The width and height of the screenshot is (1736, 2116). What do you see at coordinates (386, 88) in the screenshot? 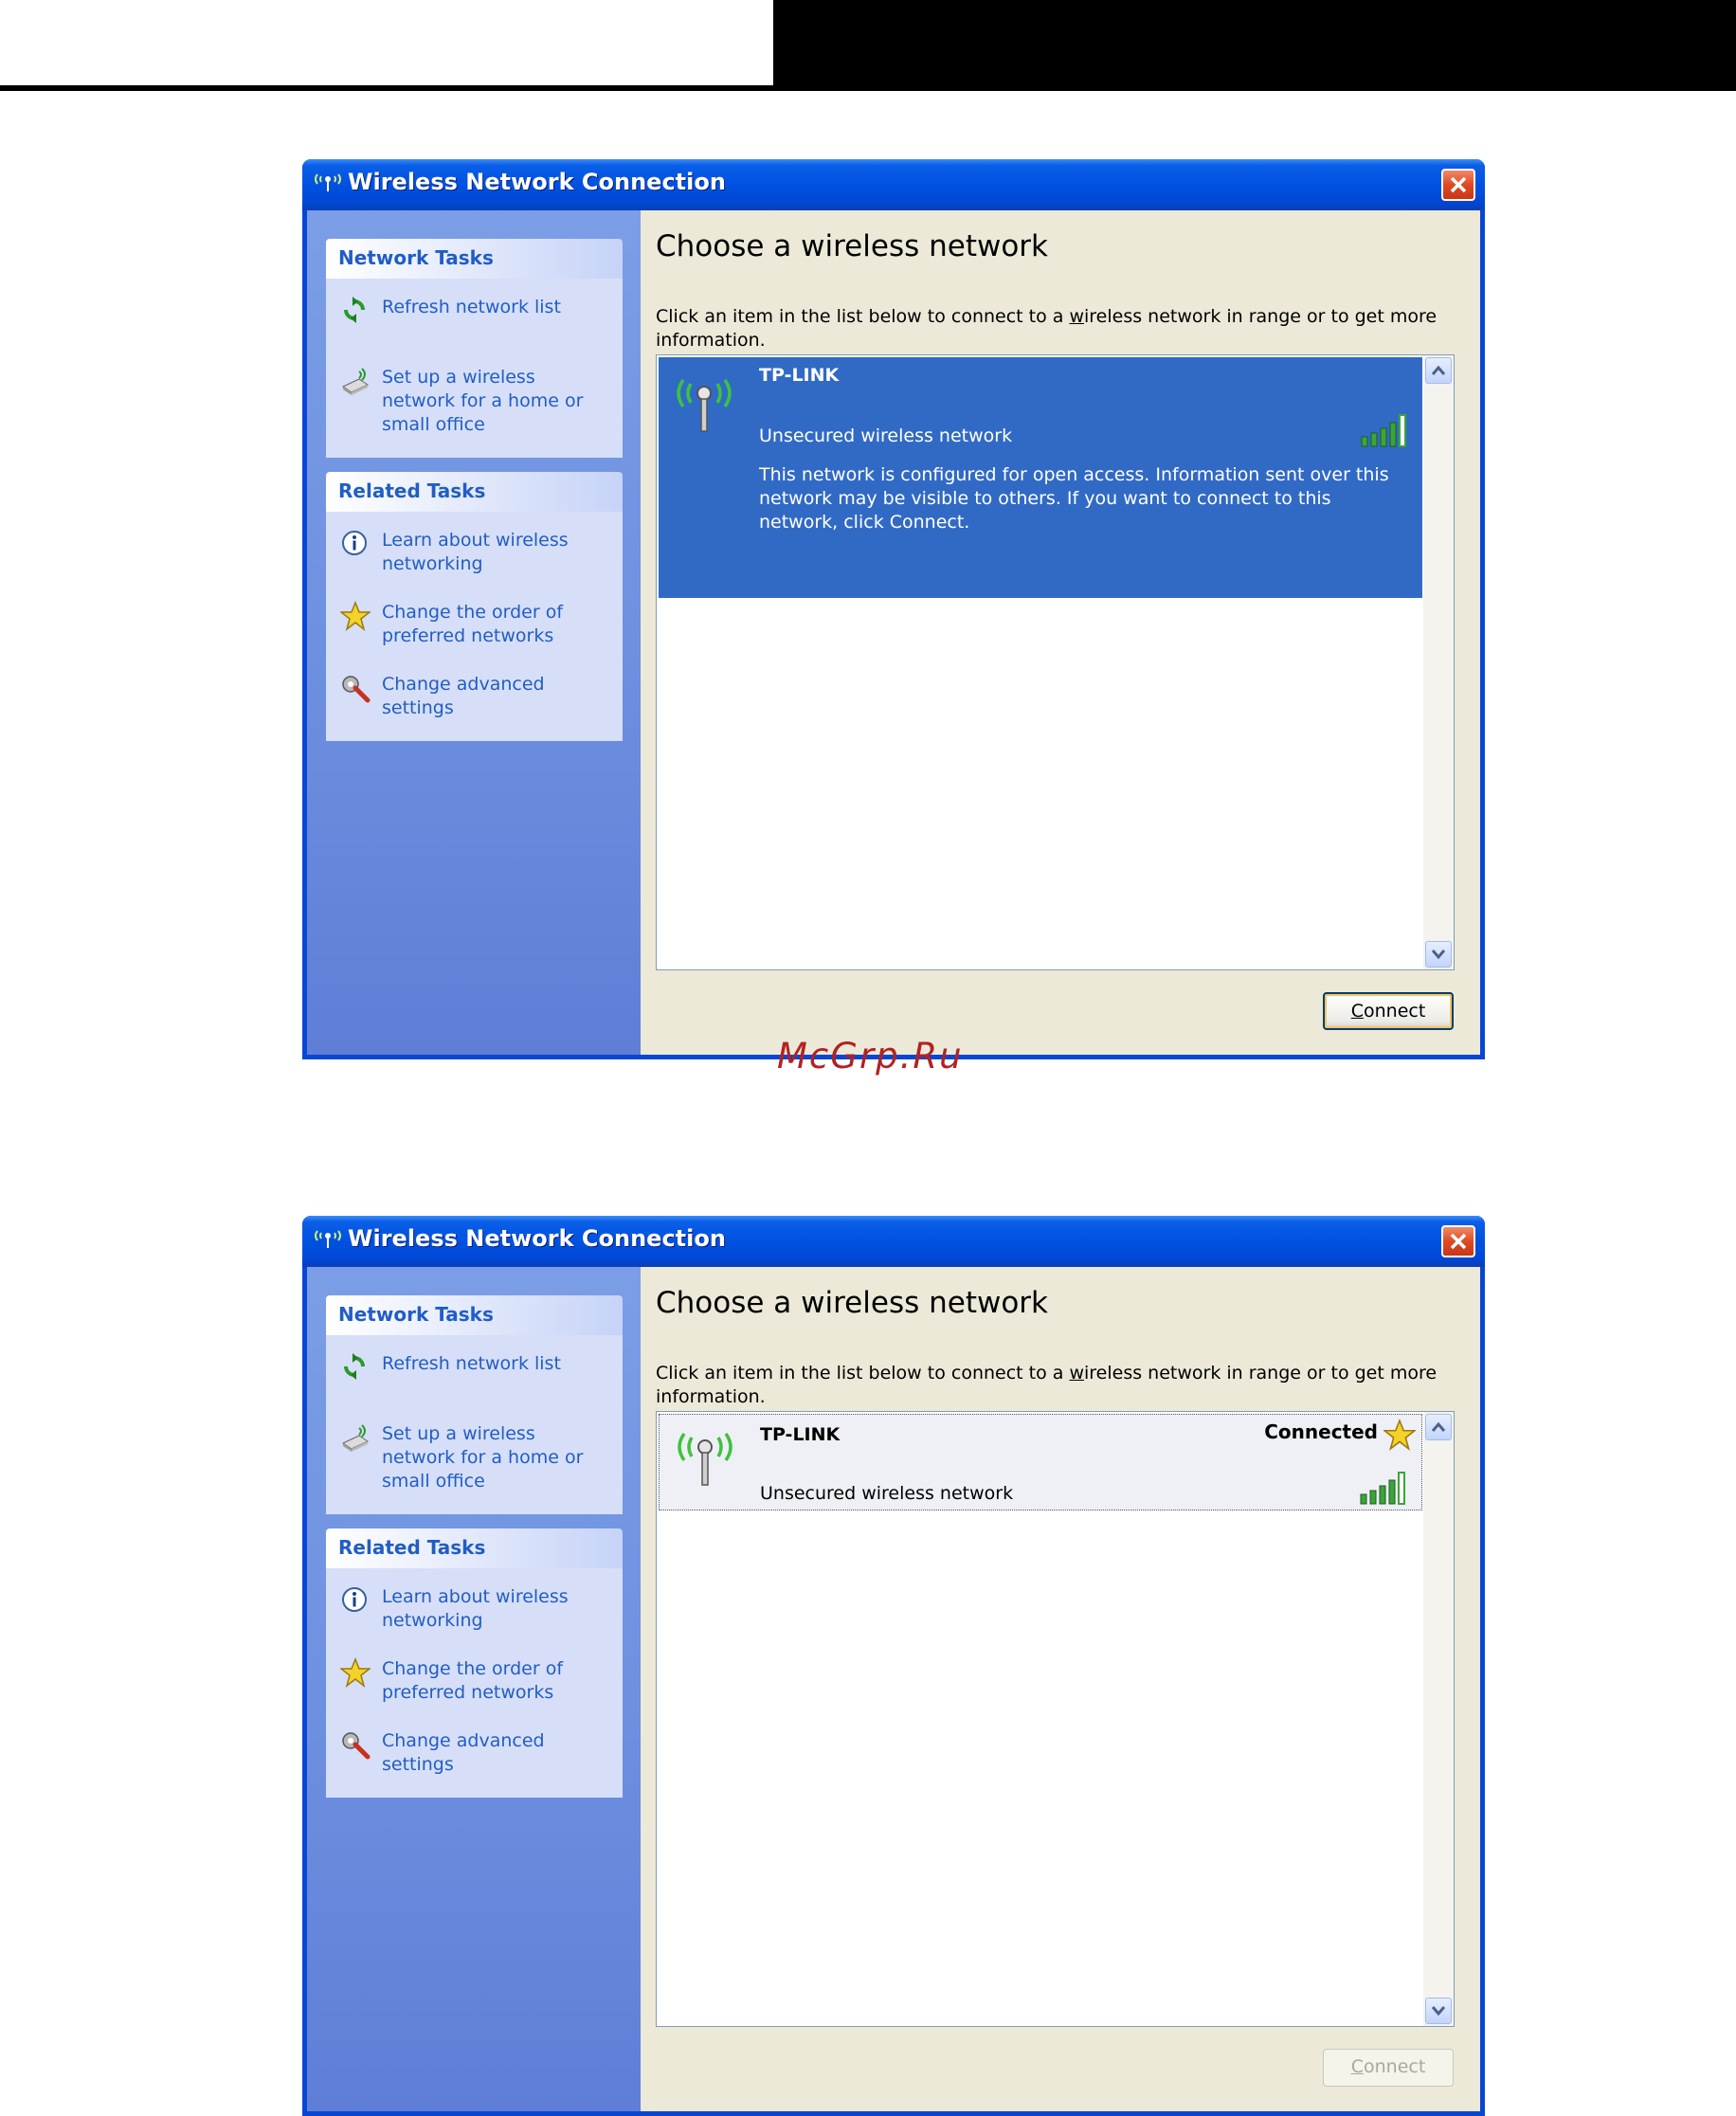
I see `page-header-rule` at bounding box center [386, 88].